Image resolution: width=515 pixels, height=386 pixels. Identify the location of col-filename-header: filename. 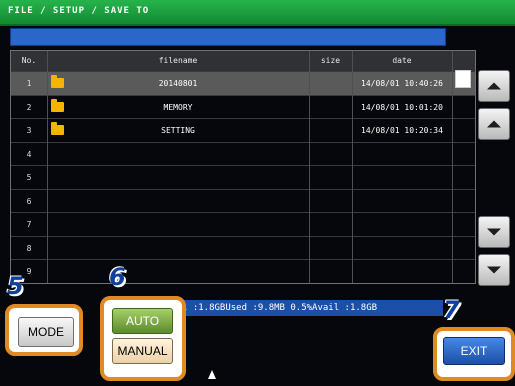
(178, 60).